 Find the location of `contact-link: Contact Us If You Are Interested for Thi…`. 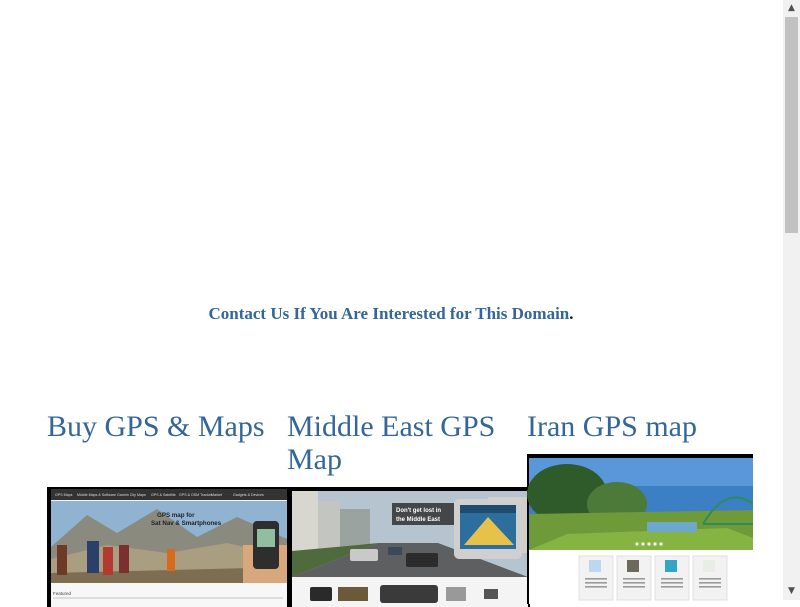

contact-link: Contact Us If You Are Interested for Thi… is located at coordinates (388, 313).